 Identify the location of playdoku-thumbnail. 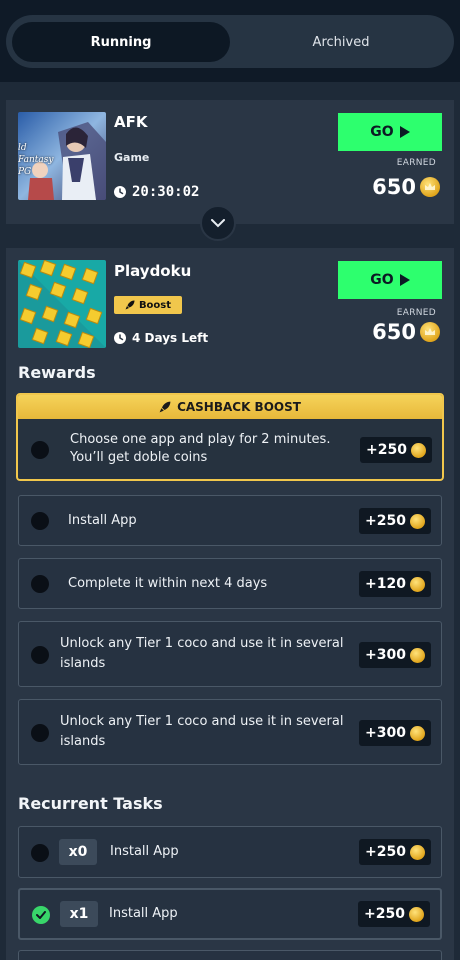
(62, 304).